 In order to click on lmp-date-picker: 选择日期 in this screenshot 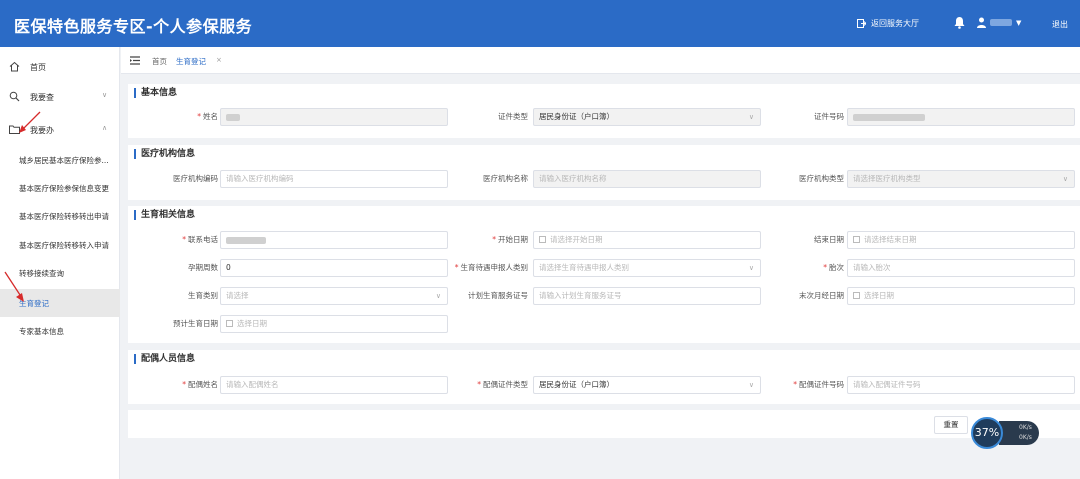, I will do `click(961, 296)`.